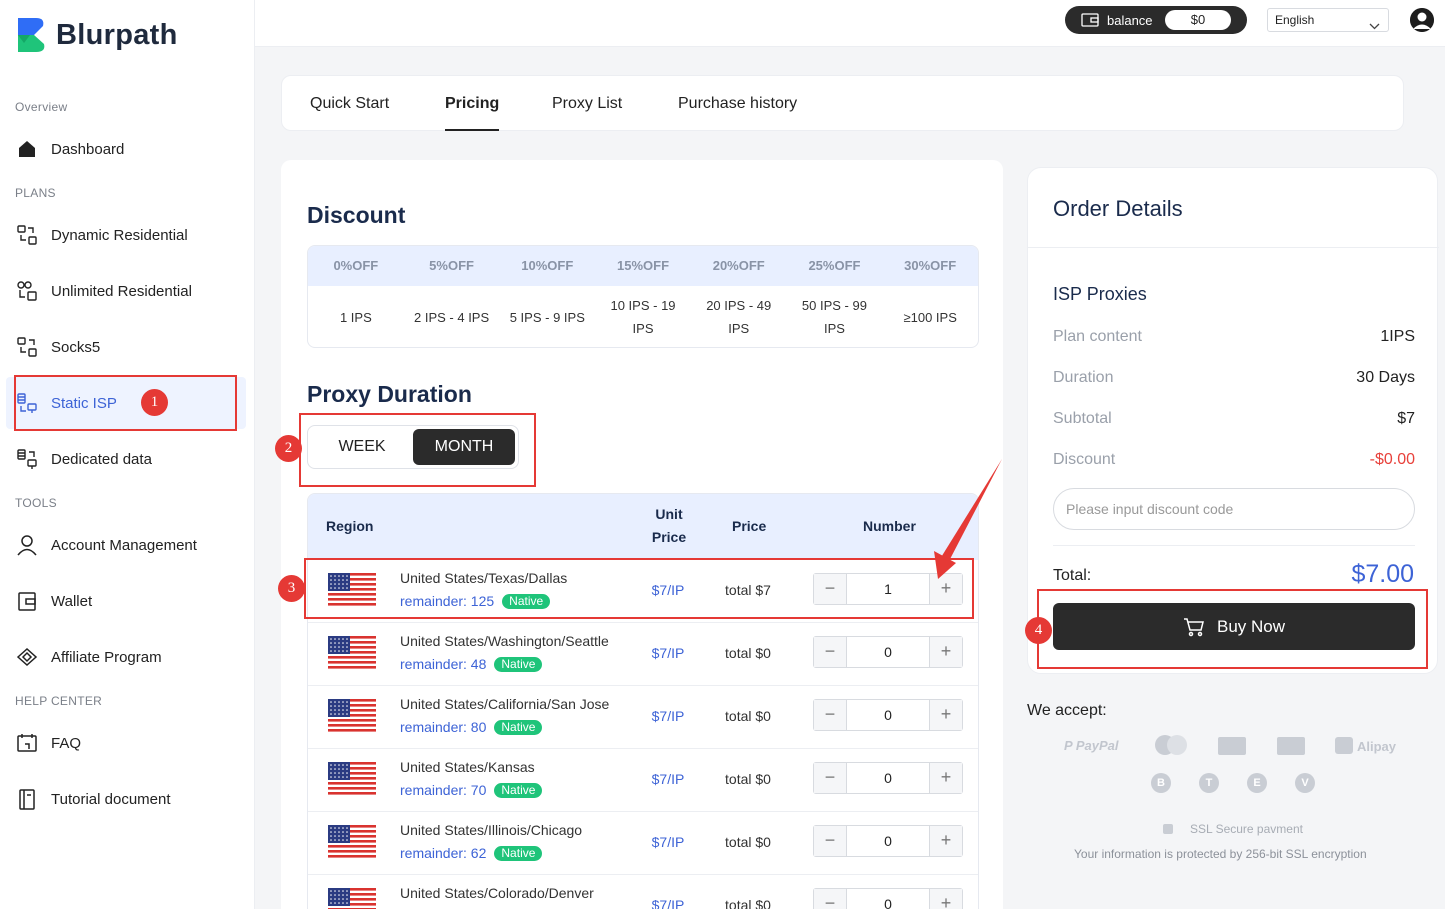  What do you see at coordinates (1328, 20) in the screenshot?
I see `language-select: English` at bounding box center [1328, 20].